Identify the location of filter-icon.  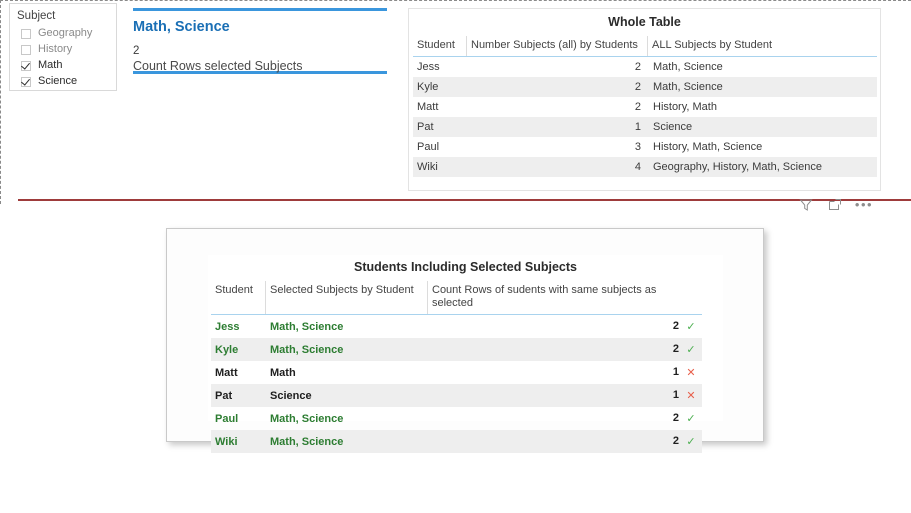
(806, 205).